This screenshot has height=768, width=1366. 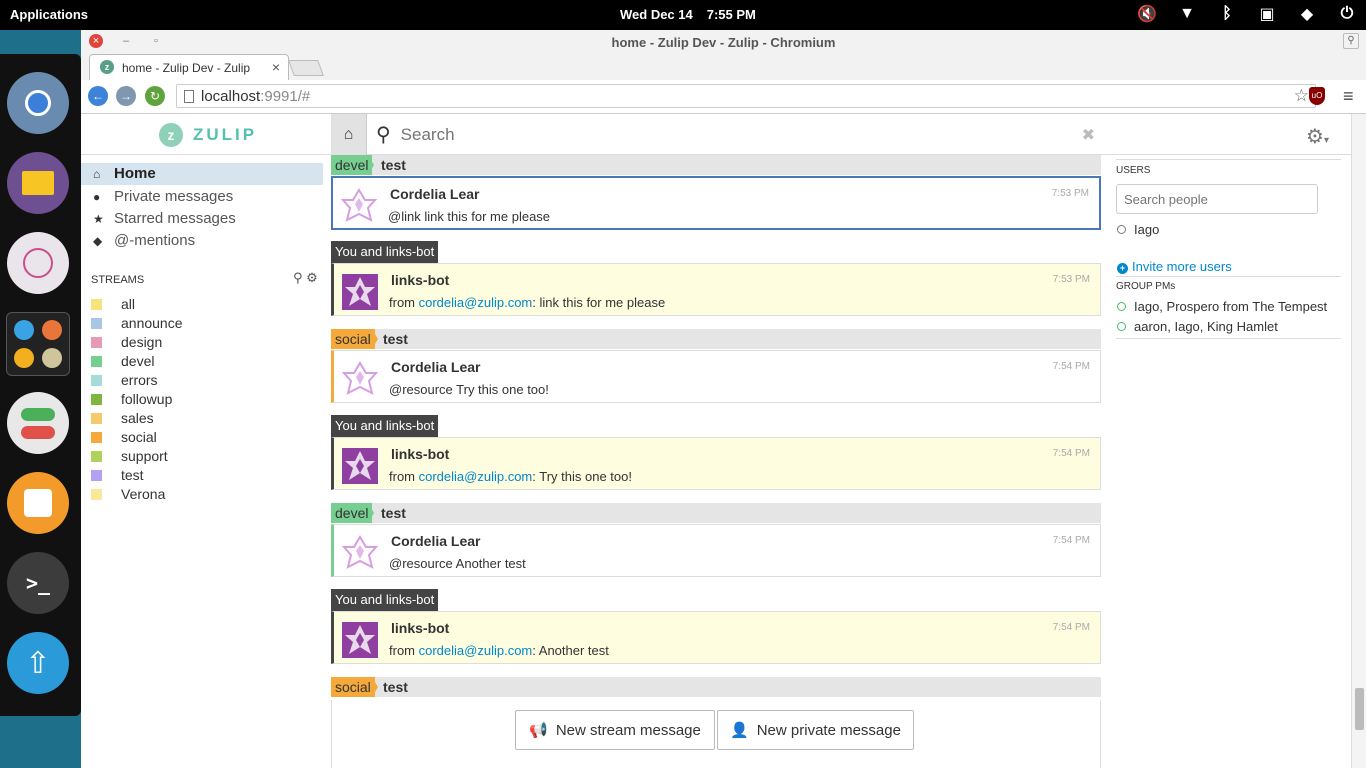 What do you see at coordinates (815, 730) in the screenshot?
I see `new-private-message-button: 👤 New private message` at bounding box center [815, 730].